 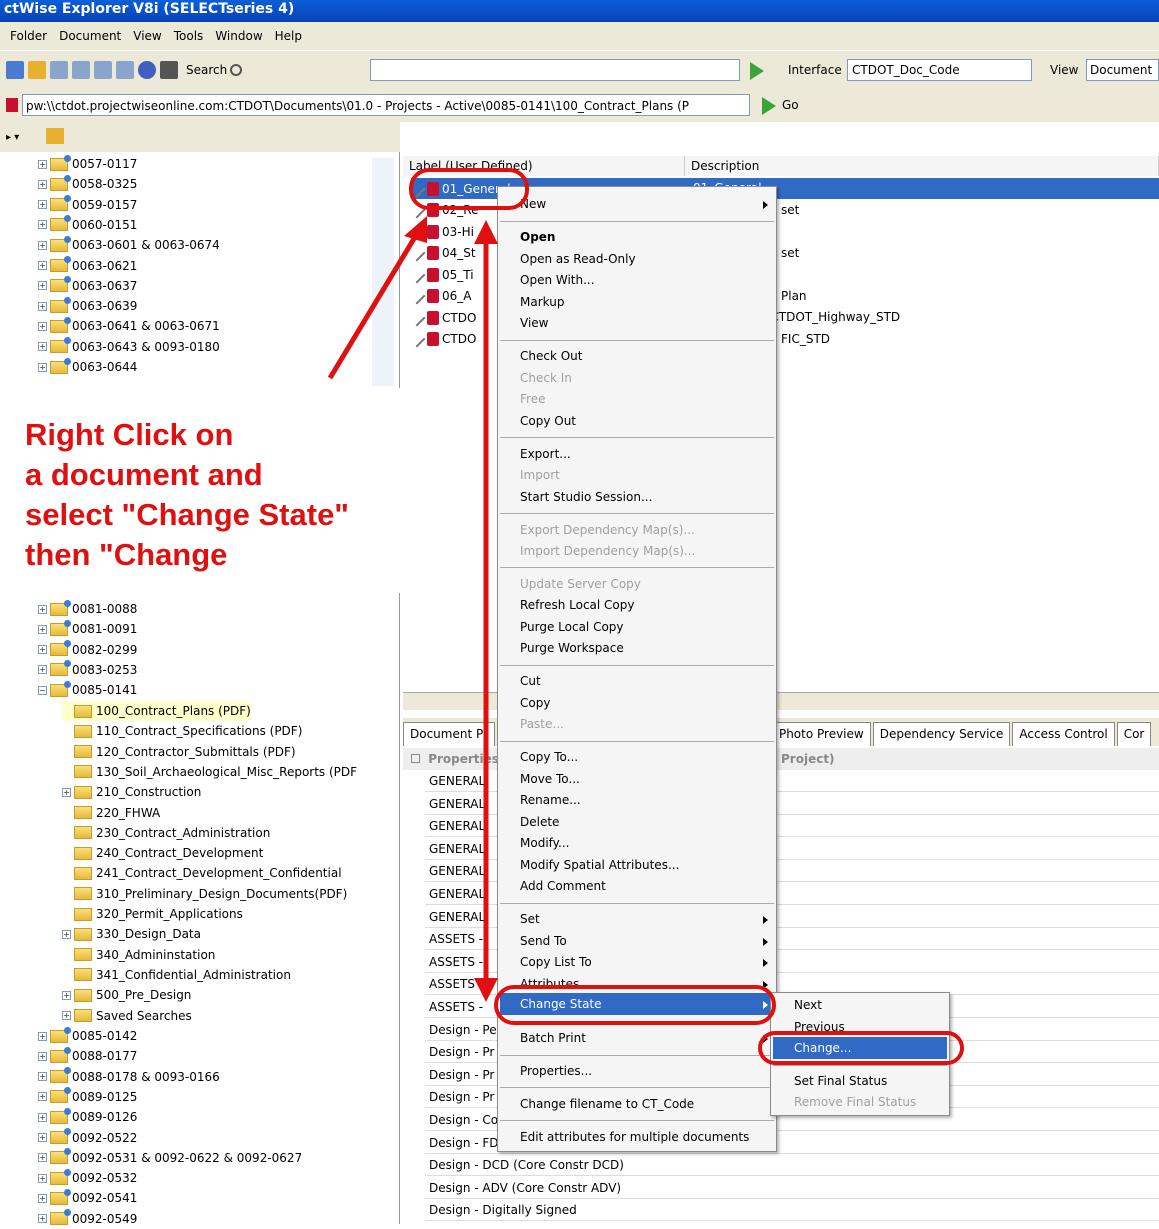 I want to click on annotation-arrows, so click(x=412, y=609).